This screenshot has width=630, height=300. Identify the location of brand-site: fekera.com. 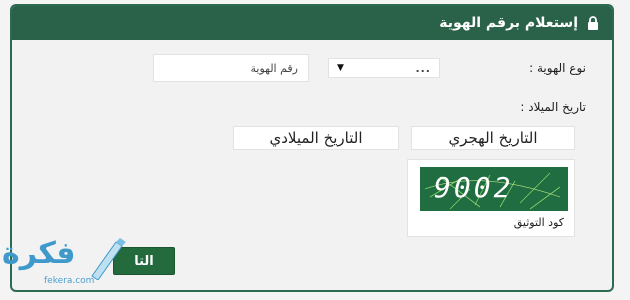
(69, 281).